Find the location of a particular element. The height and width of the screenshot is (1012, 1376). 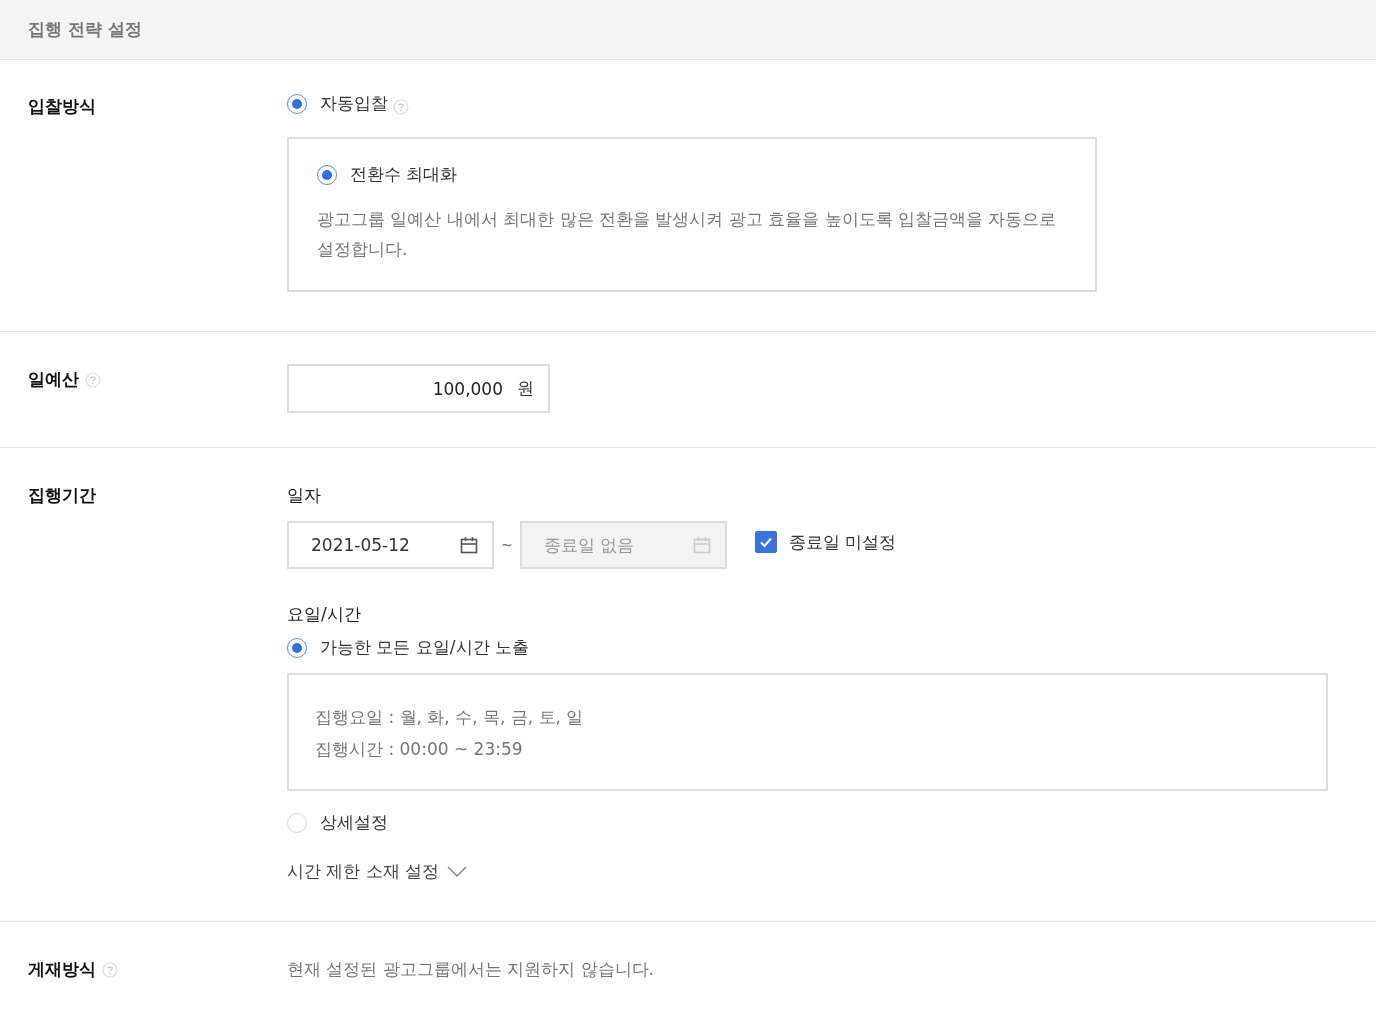

budget-input: 100,000 원 is located at coordinates (418, 388).